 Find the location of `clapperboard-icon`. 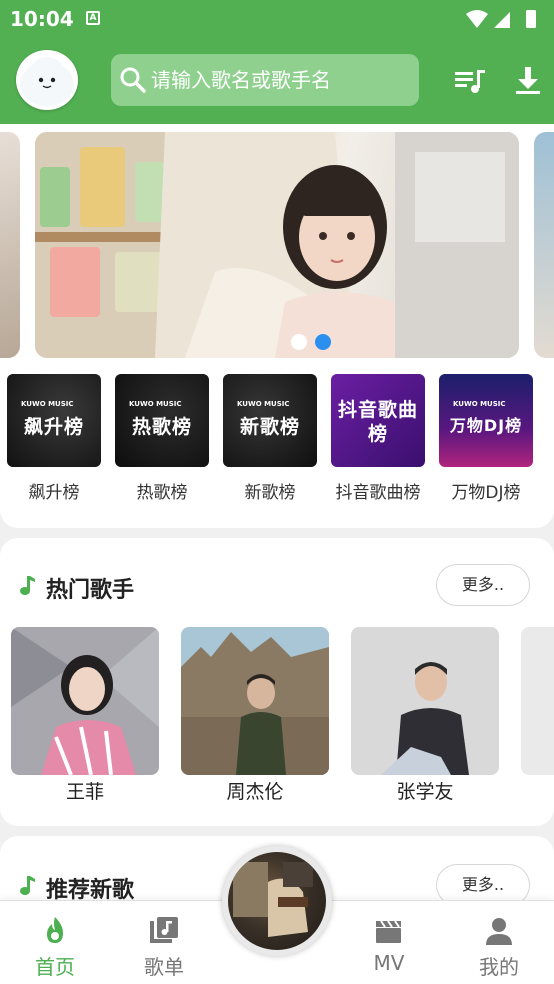

clapperboard-icon is located at coordinates (388, 931).